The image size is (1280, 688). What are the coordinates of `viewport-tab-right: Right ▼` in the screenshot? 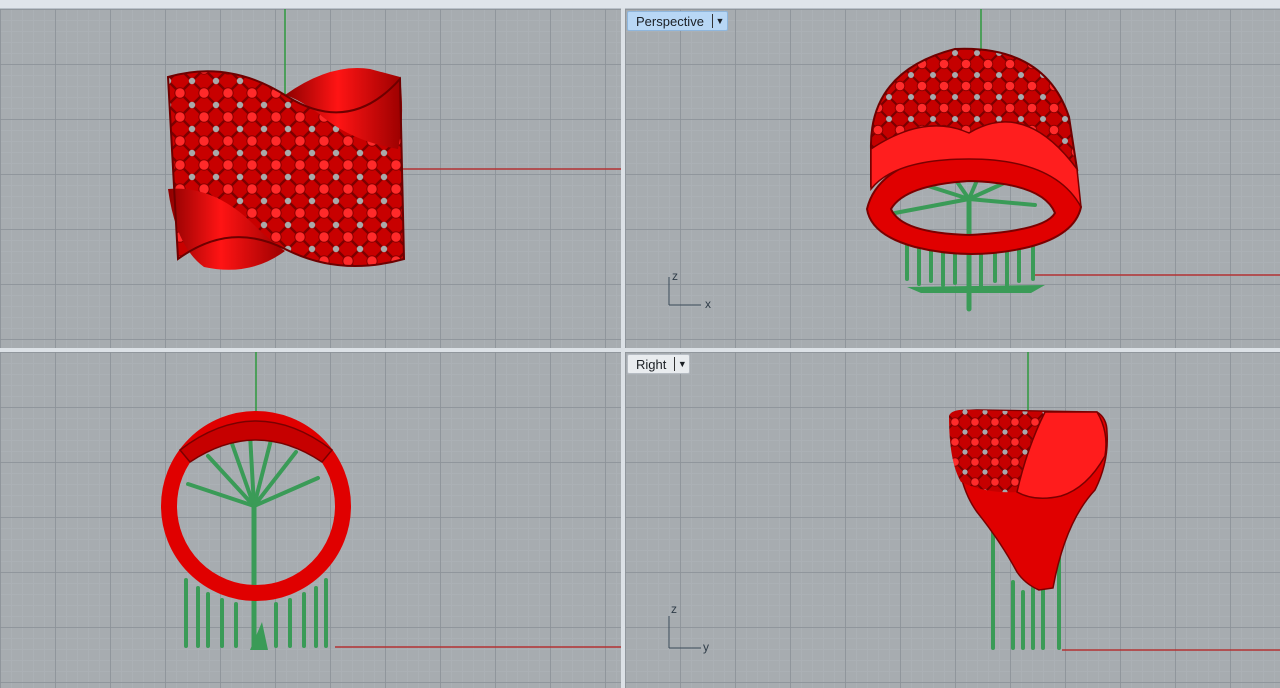 It's located at (659, 364).